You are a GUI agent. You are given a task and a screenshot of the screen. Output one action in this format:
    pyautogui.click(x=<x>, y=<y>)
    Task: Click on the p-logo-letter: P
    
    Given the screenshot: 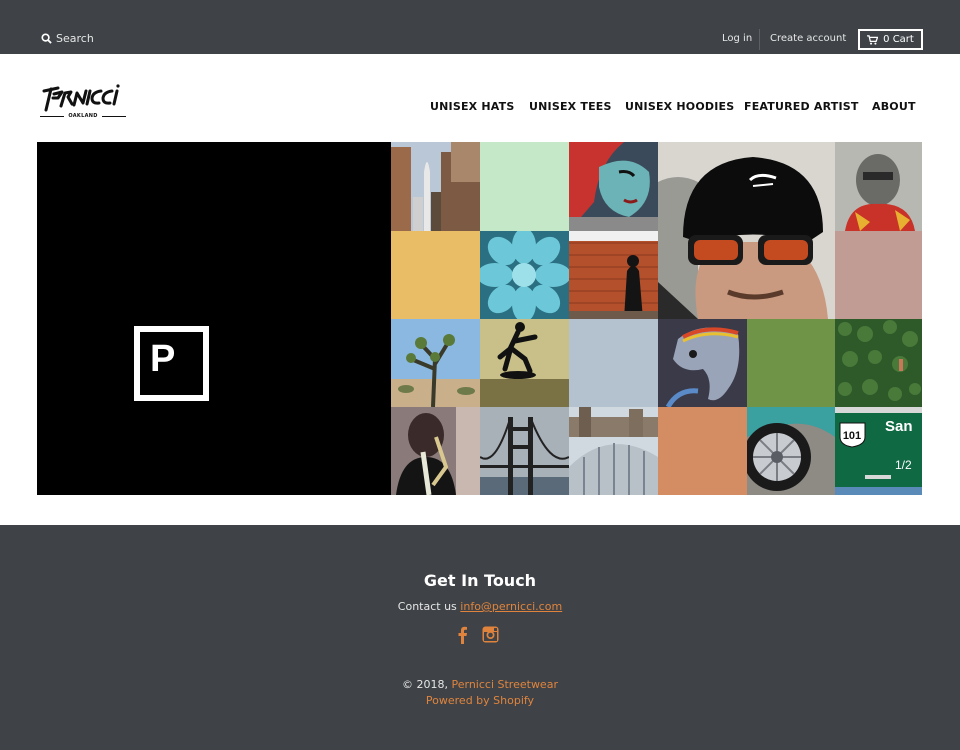 What is the action you would take?
    pyautogui.click(x=163, y=359)
    